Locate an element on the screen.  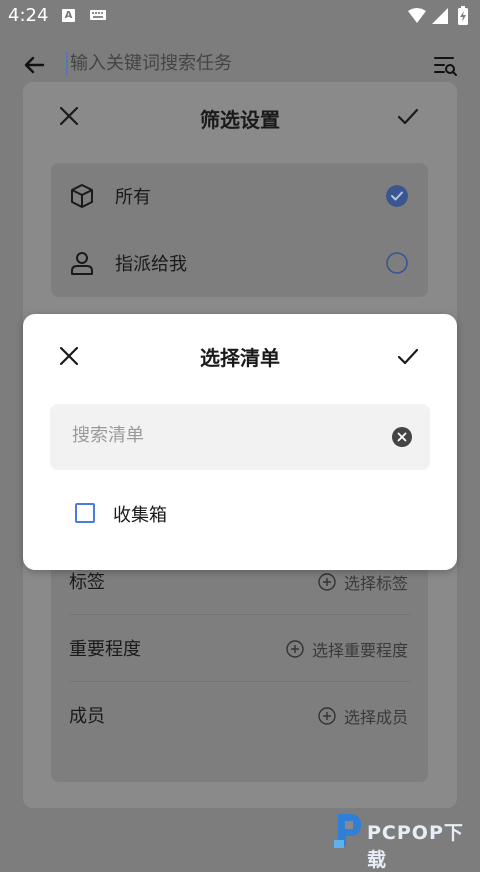
scope-group: 所有 指派给我 is located at coordinates (239, 230).